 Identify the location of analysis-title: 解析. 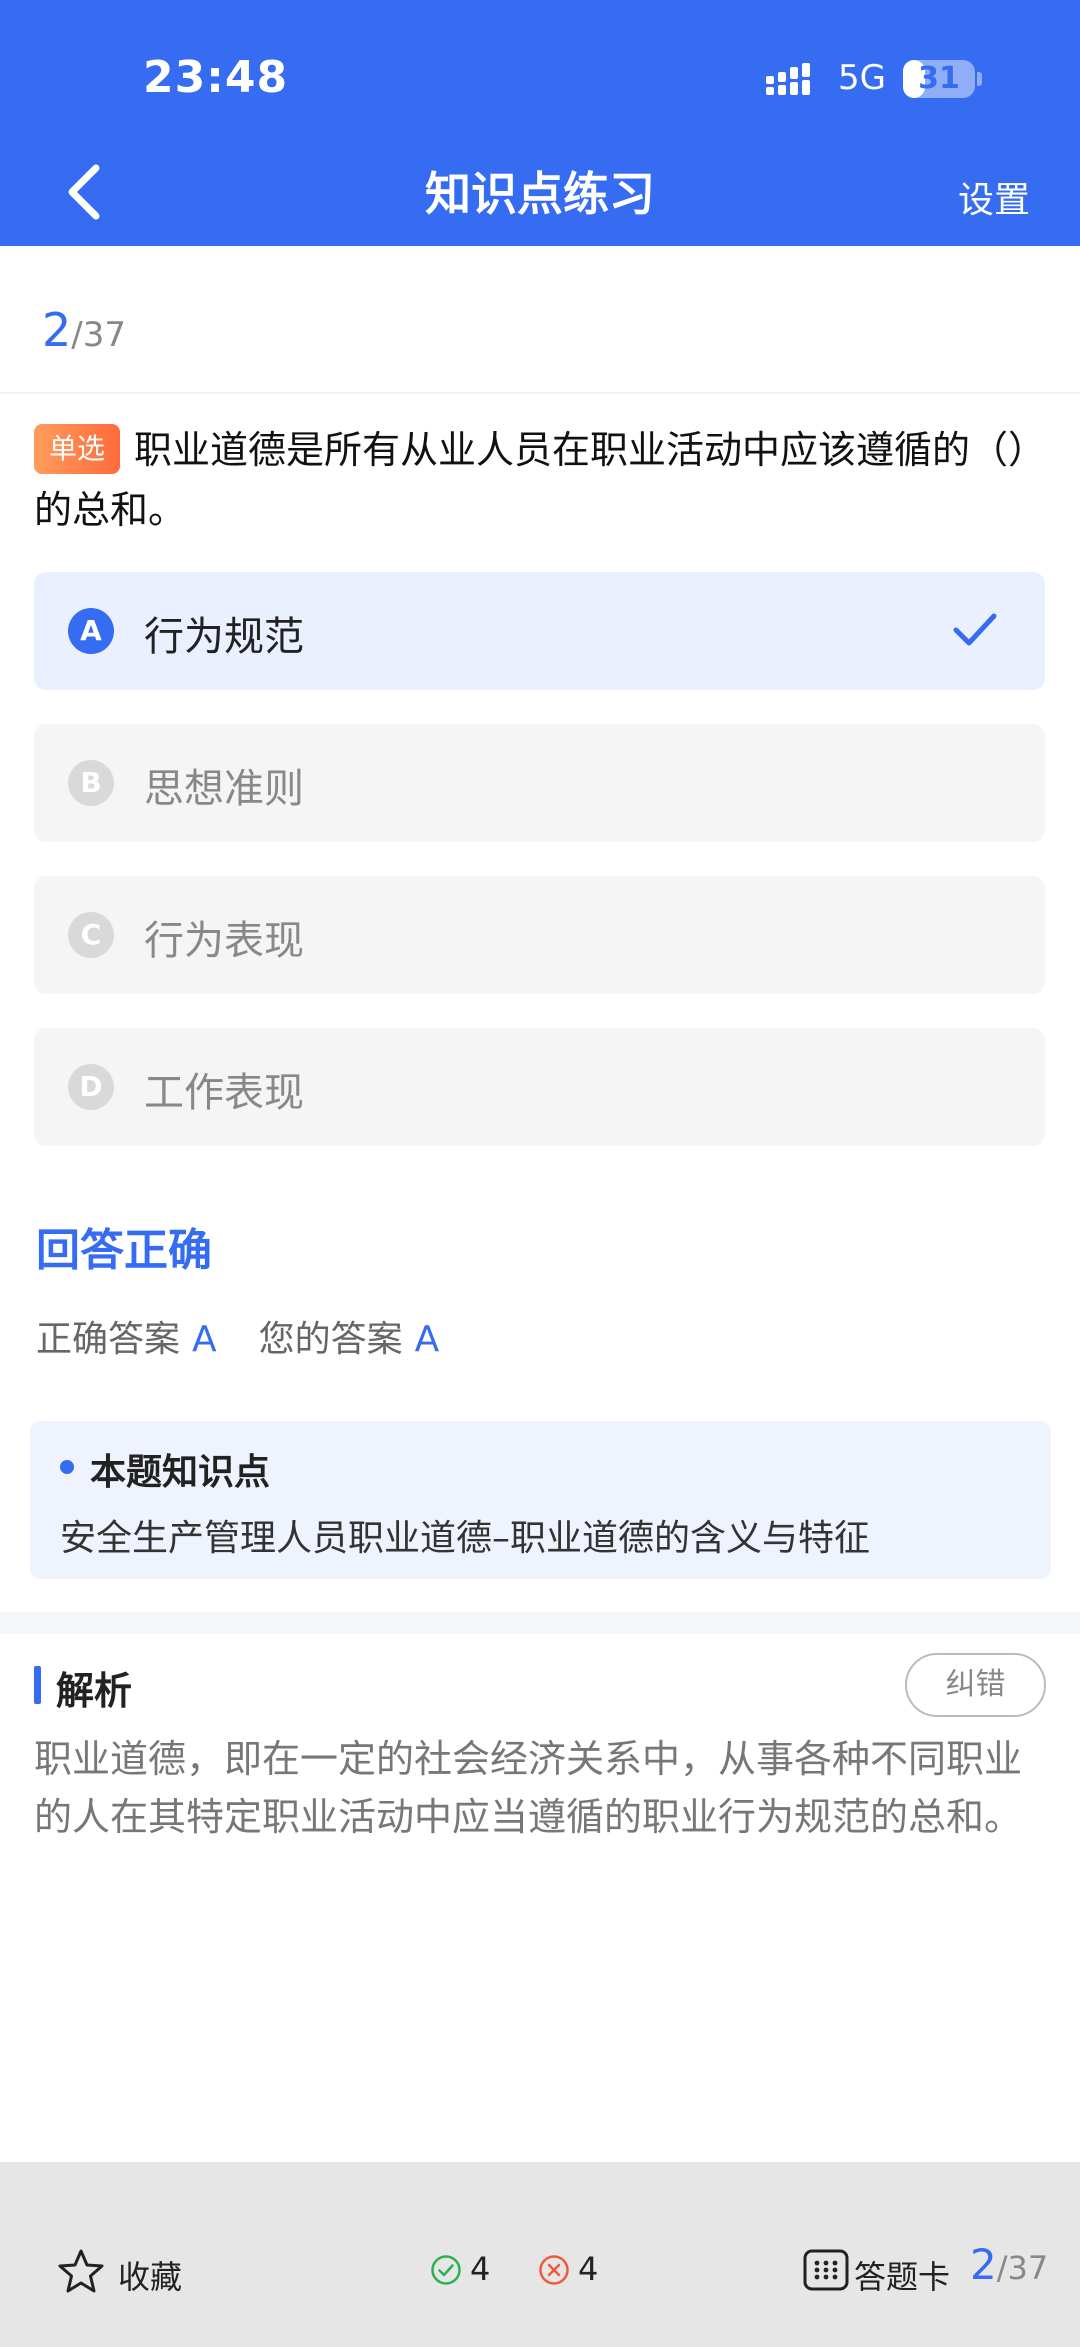
(94, 1691).